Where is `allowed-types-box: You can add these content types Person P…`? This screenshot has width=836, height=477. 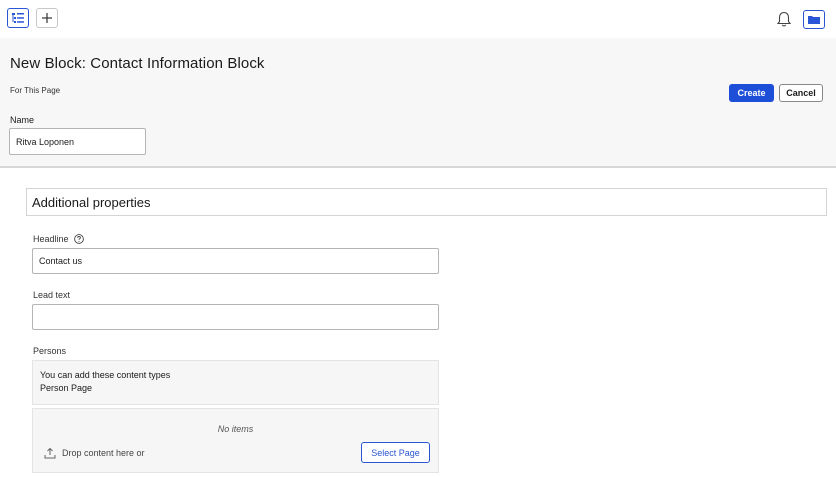 allowed-types-box: You can add these content types Person P… is located at coordinates (235, 382).